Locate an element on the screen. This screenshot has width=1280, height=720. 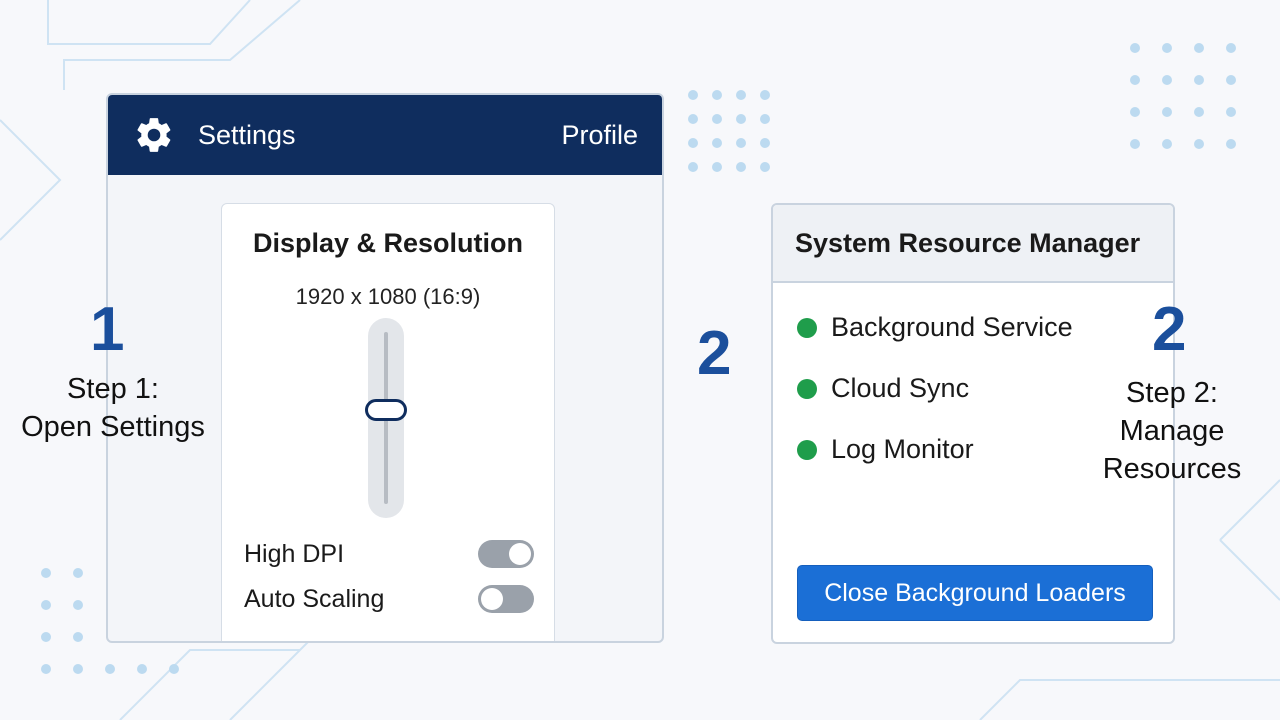
service-label: Cloud Sync is located at coordinates (900, 388).